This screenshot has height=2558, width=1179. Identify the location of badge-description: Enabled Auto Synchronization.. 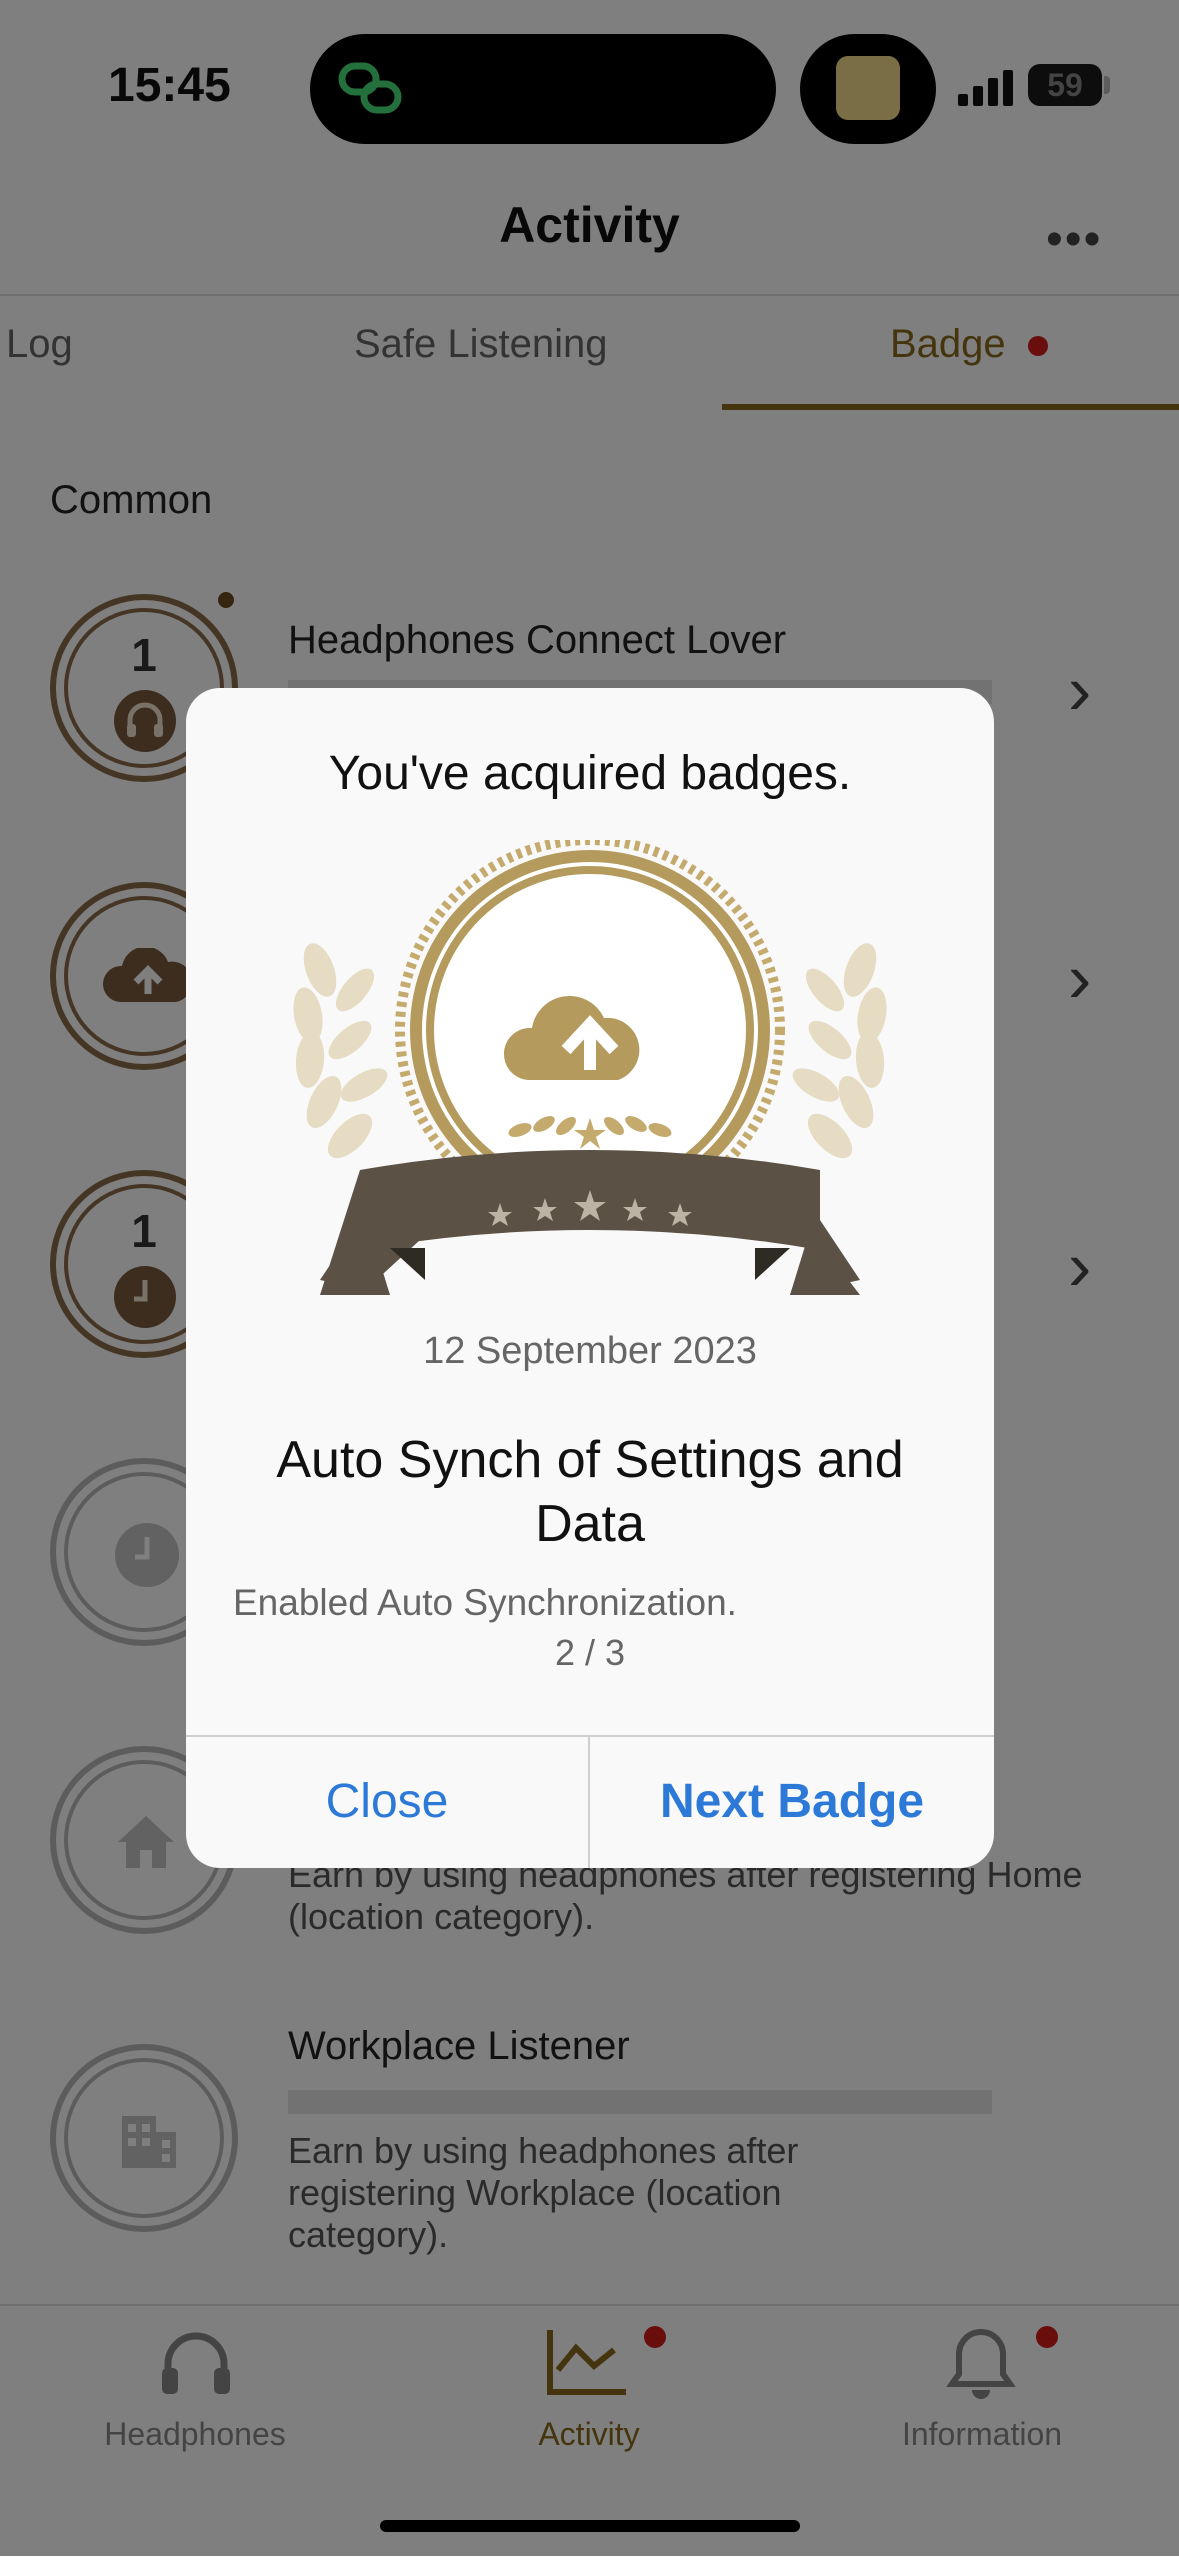
(485, 1602).